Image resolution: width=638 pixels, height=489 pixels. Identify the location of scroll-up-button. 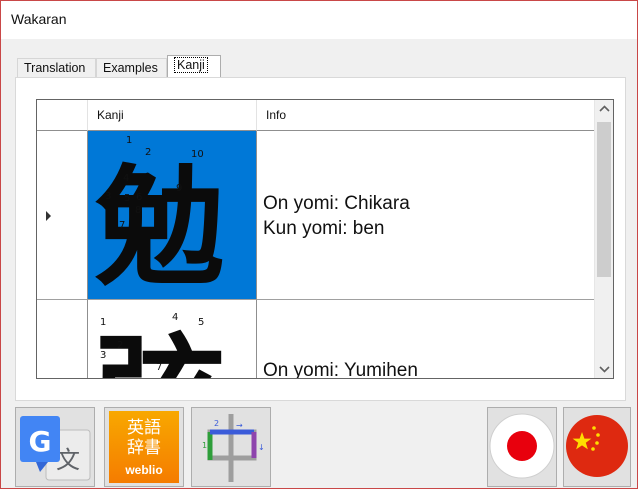
(604, 109).